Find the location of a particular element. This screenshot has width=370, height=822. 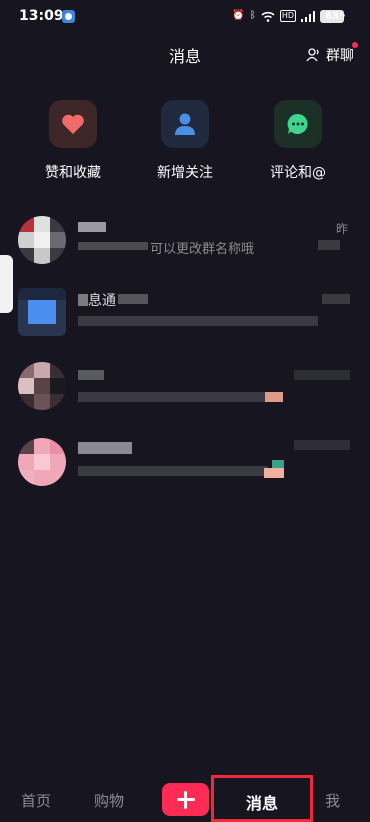

plus-icon-vertical is located at coordinates (185, 799).